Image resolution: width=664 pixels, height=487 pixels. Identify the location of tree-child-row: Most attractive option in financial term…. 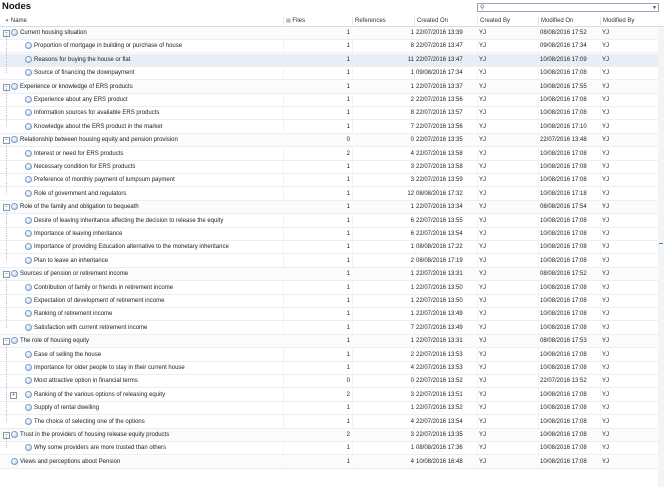
(329, 378).